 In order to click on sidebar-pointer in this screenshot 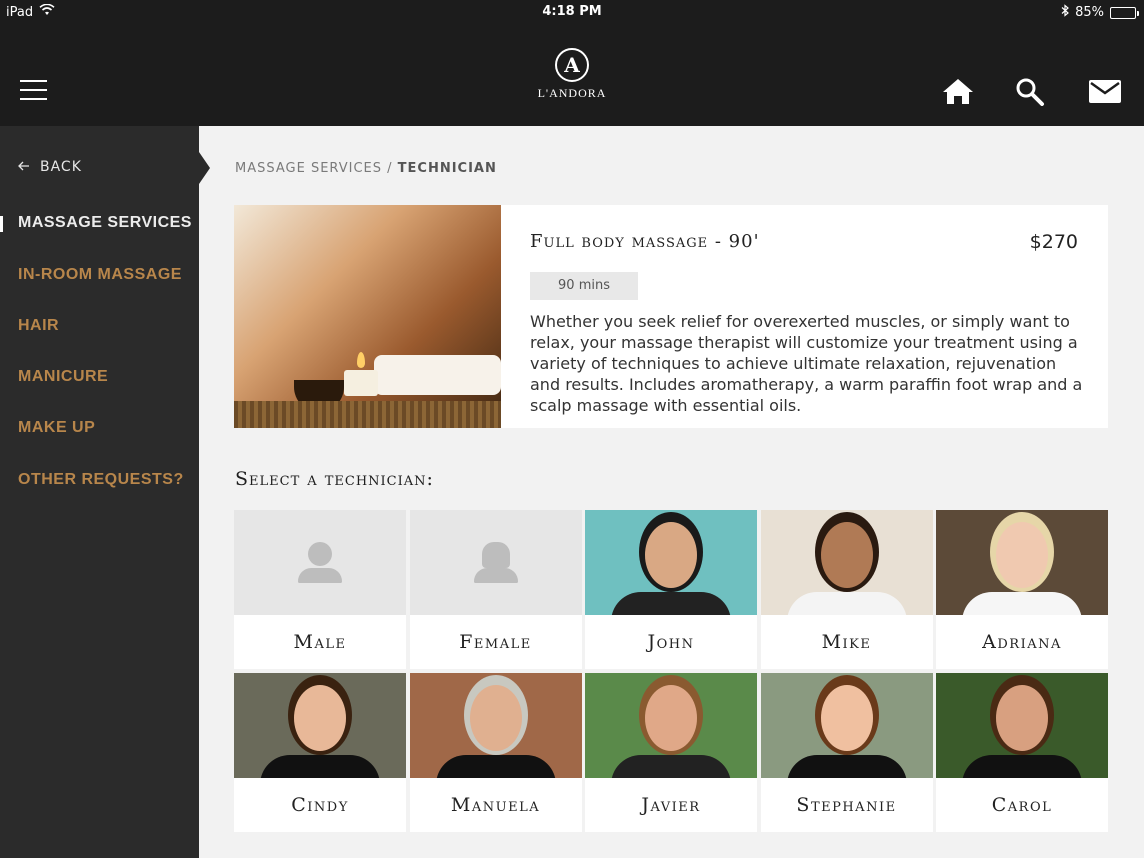, I will do `click(204, 168)`.